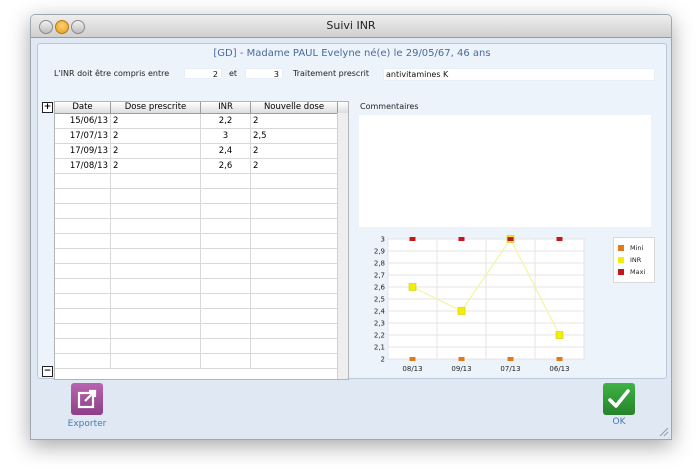 Image resolution: width=700 pixels, height=476 pixels. What do you see at coordinates (342, 246) in the screenshot?
I see `table-scrollbar` at bounding box center [342, 246].